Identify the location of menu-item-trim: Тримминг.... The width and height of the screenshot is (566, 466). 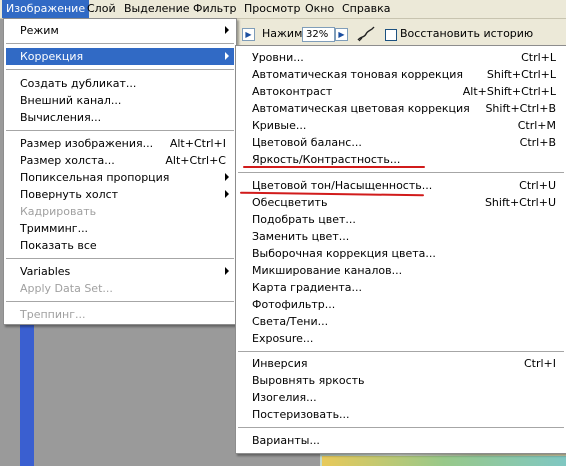
(120, 228).